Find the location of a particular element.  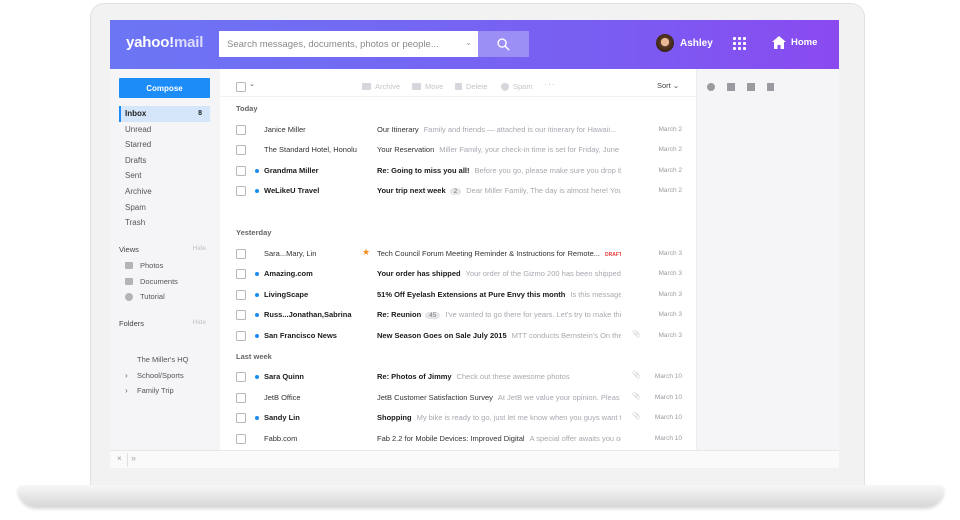

folder-label: Family Trip is located at coordinates (155, 391).